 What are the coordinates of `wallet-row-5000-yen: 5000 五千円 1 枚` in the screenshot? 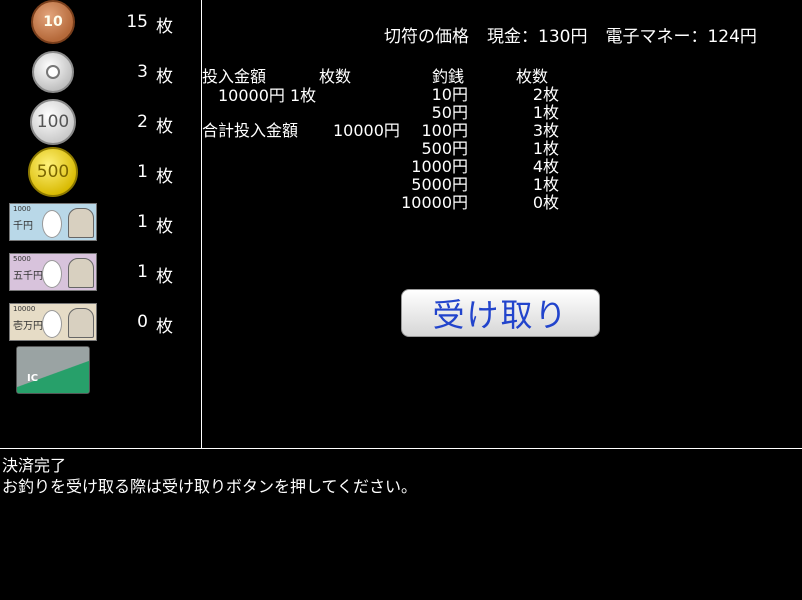 It's located at (100, 275).